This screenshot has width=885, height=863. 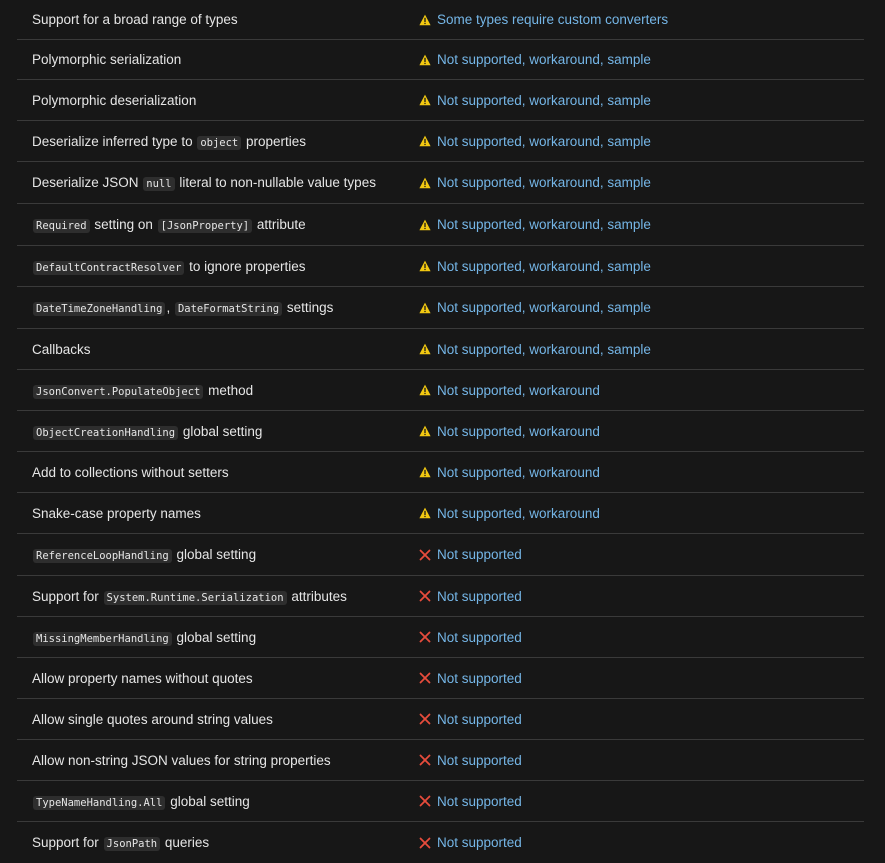 What do you see at coordinates (214, 637) in the screenshot?
I see `feature-label-segment: global setting` at bounding box center [214, 637].